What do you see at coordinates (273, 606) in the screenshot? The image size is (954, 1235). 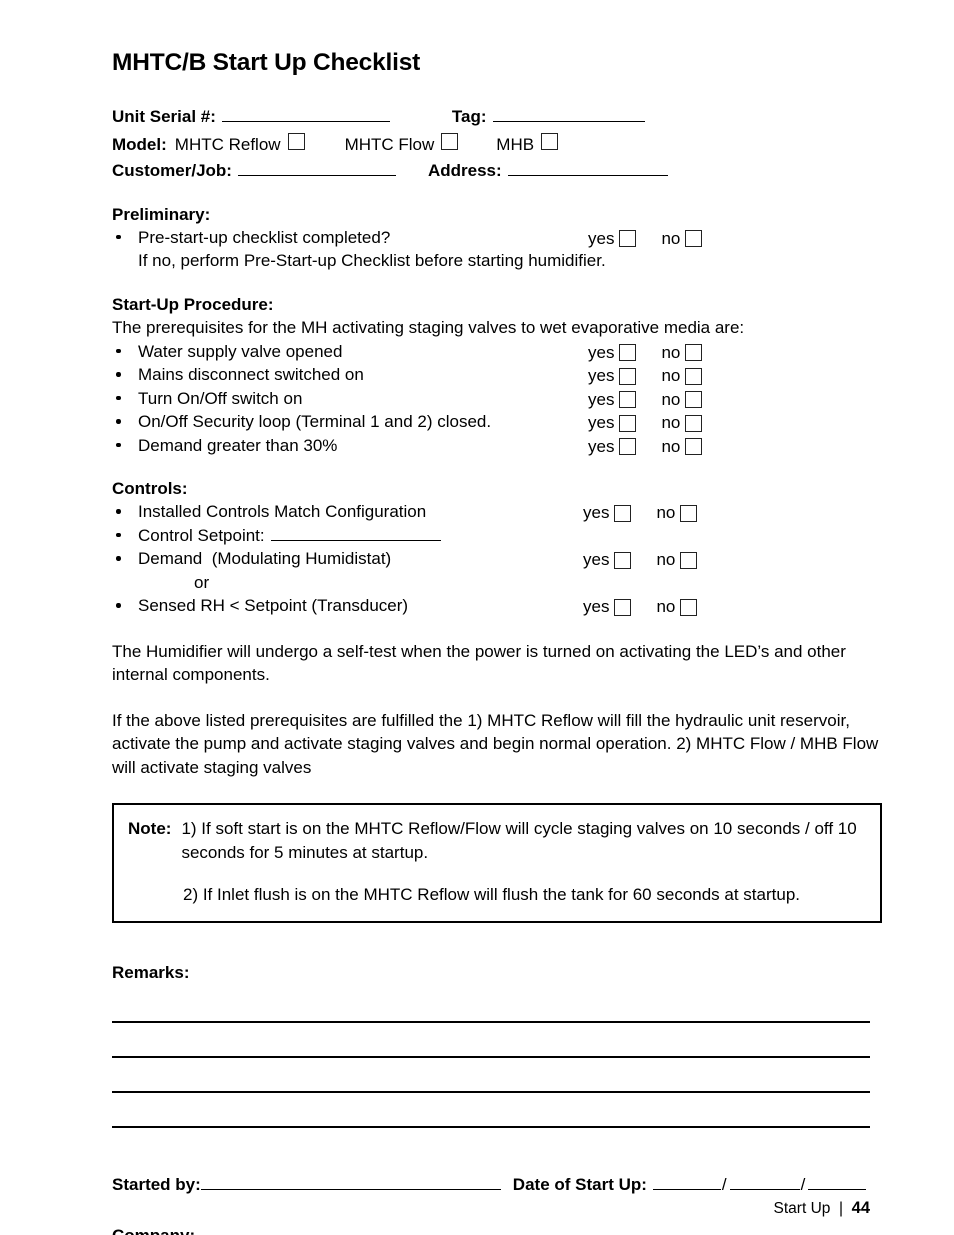 I see `controls-item-text: Sensed RH < Setpoint (Transducer)` at bounding box center [273, 606].